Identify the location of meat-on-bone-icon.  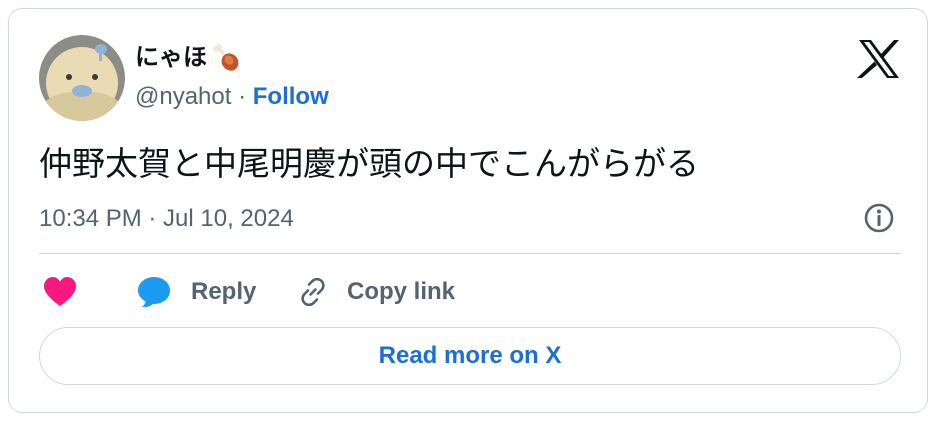
(226, 57).